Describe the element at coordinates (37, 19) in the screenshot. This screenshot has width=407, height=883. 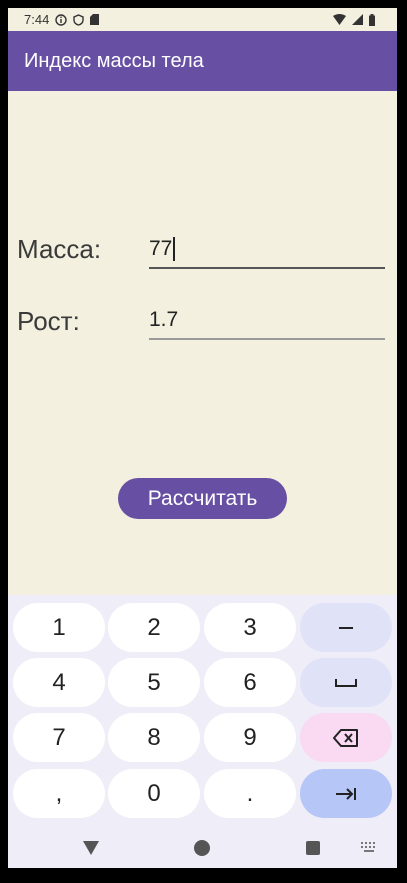
I see `status-time: 7:44` at that location.